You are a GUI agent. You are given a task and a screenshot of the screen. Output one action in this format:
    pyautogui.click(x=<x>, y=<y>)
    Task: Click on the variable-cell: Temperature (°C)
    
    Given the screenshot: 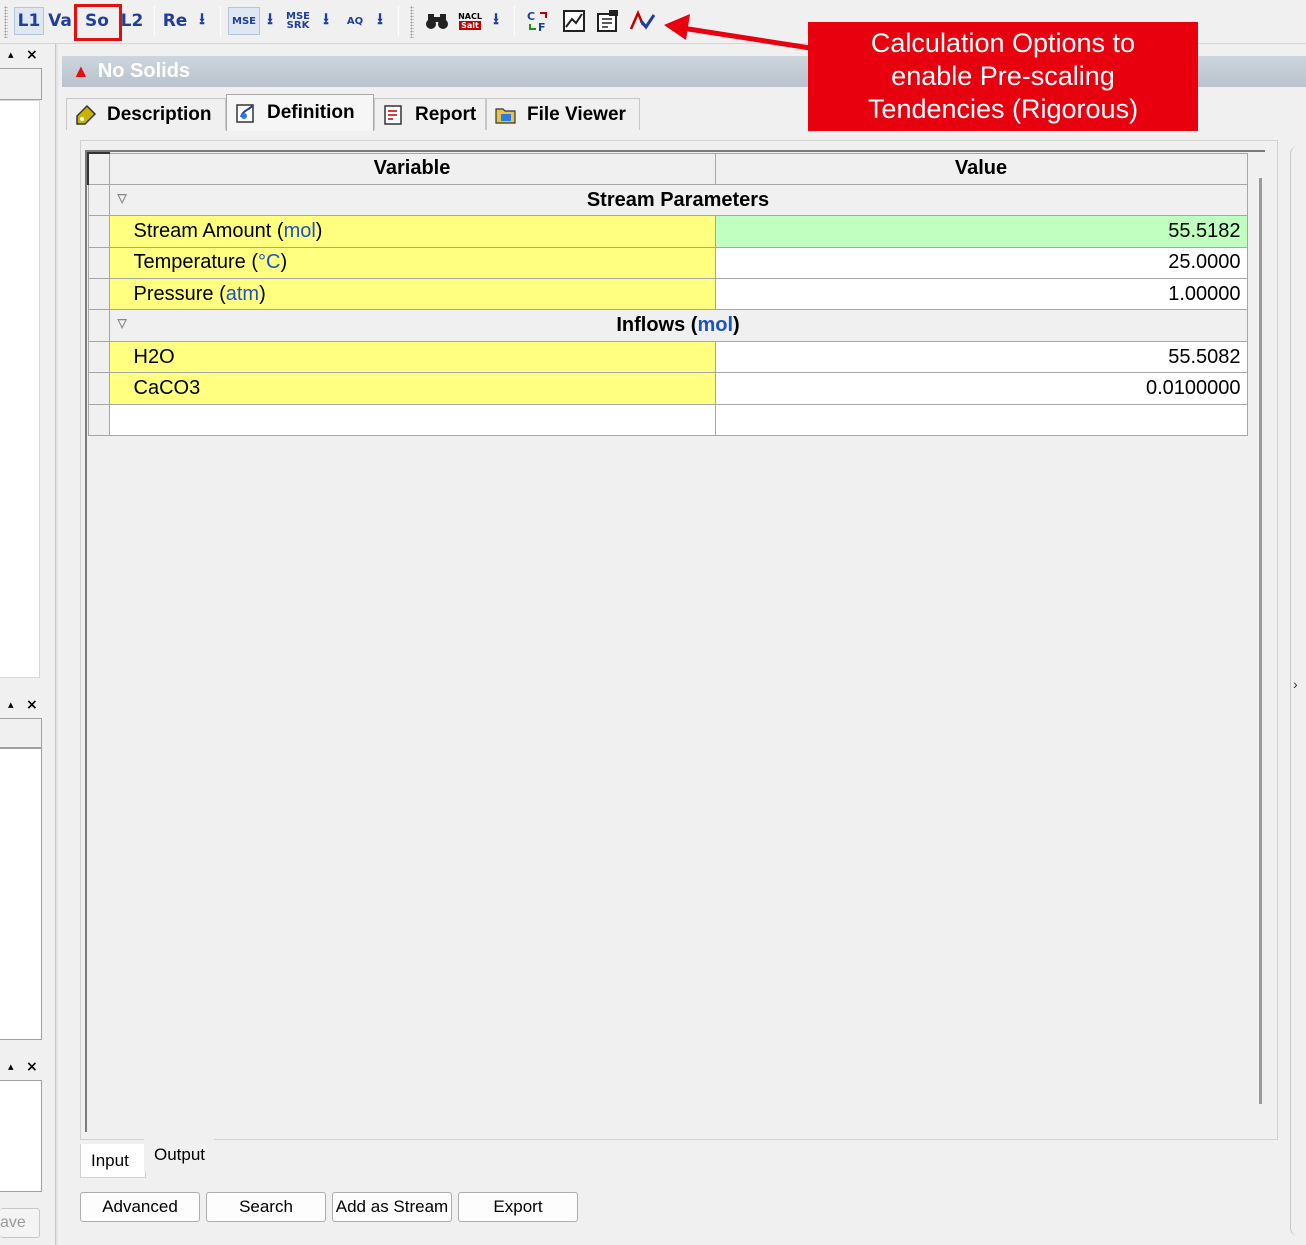 What is the action you would take?
    pyautogui.click(x=412, y=263)
    